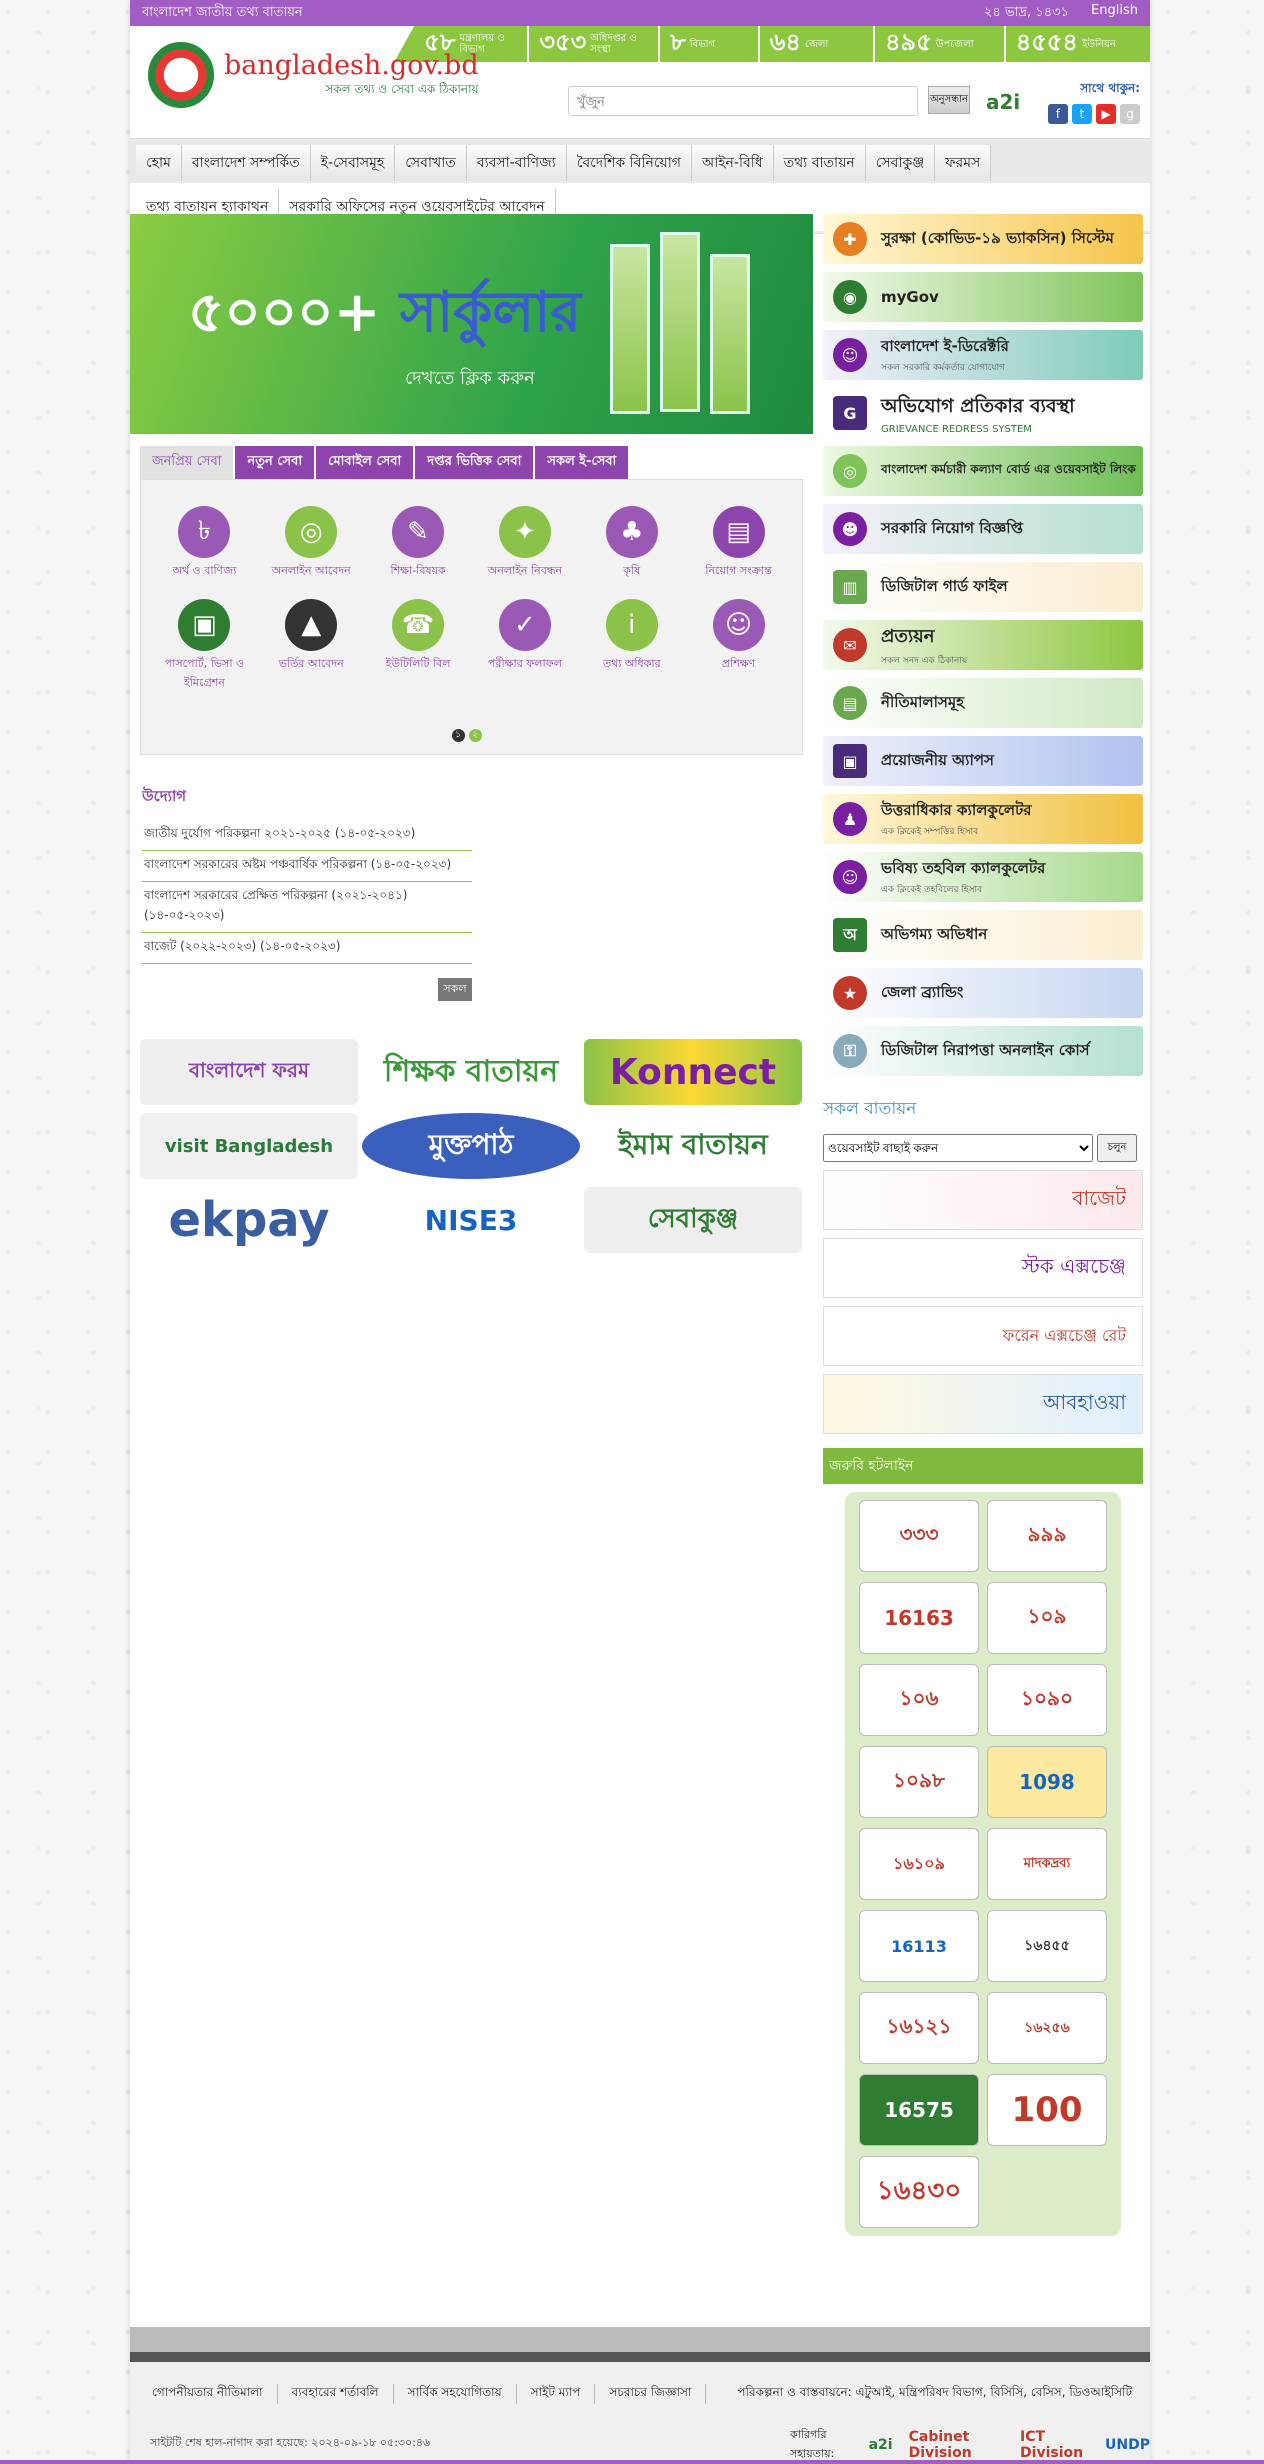 This screenshot has width=1264, height=2464. Describe the element at coordinates (983, 1051) in the screenshot. I see `banner-cyber-course: ⚿ ডিজিটাল নিরাপত্তা অনলাইন কোর্স` at that location.